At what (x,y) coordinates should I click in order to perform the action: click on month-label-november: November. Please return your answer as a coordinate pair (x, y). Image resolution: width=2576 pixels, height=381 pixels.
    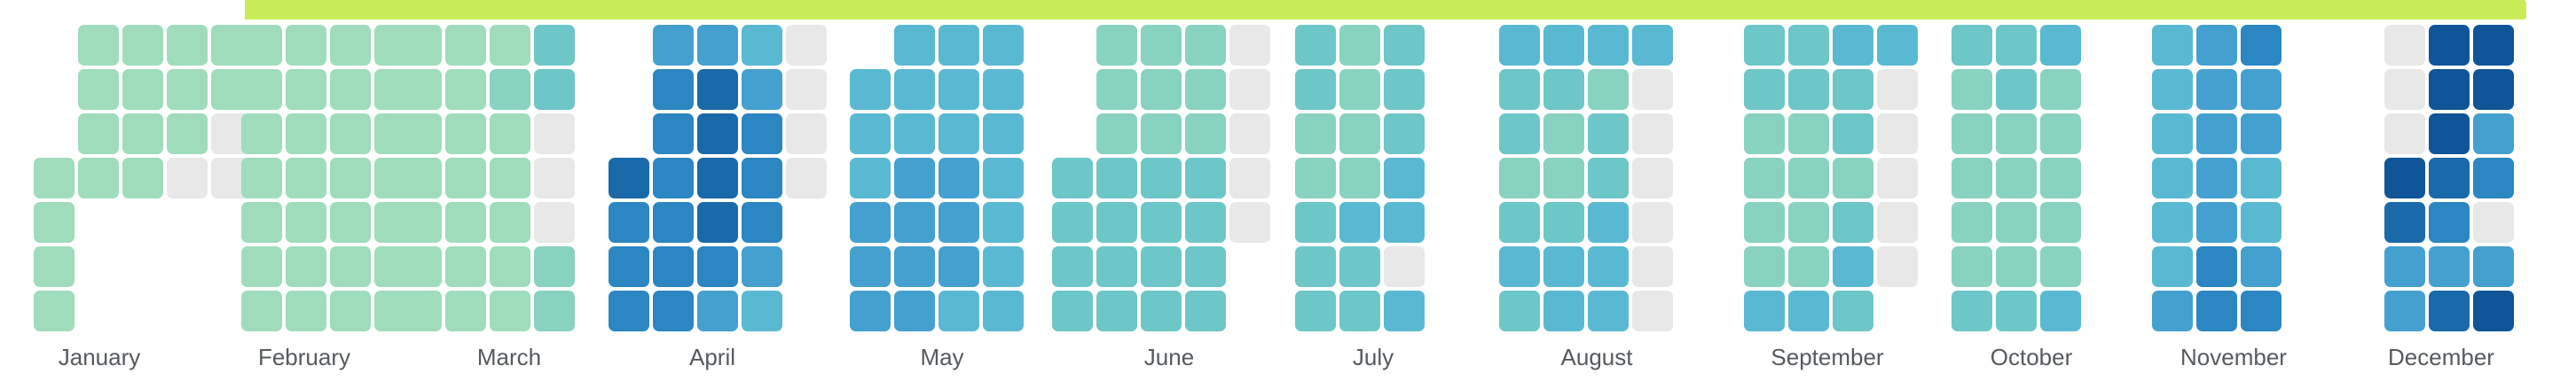
    Looking at the image, I should click on (2233, 357).